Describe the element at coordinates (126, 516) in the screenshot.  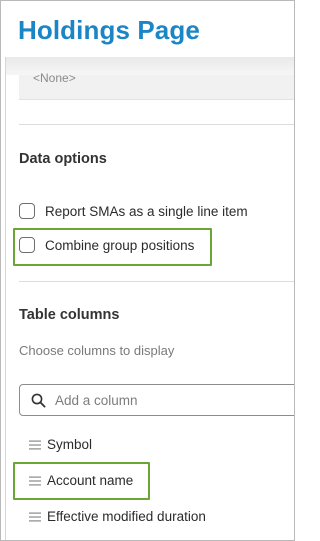
I see `column-label: Effective modified duration` at that location.